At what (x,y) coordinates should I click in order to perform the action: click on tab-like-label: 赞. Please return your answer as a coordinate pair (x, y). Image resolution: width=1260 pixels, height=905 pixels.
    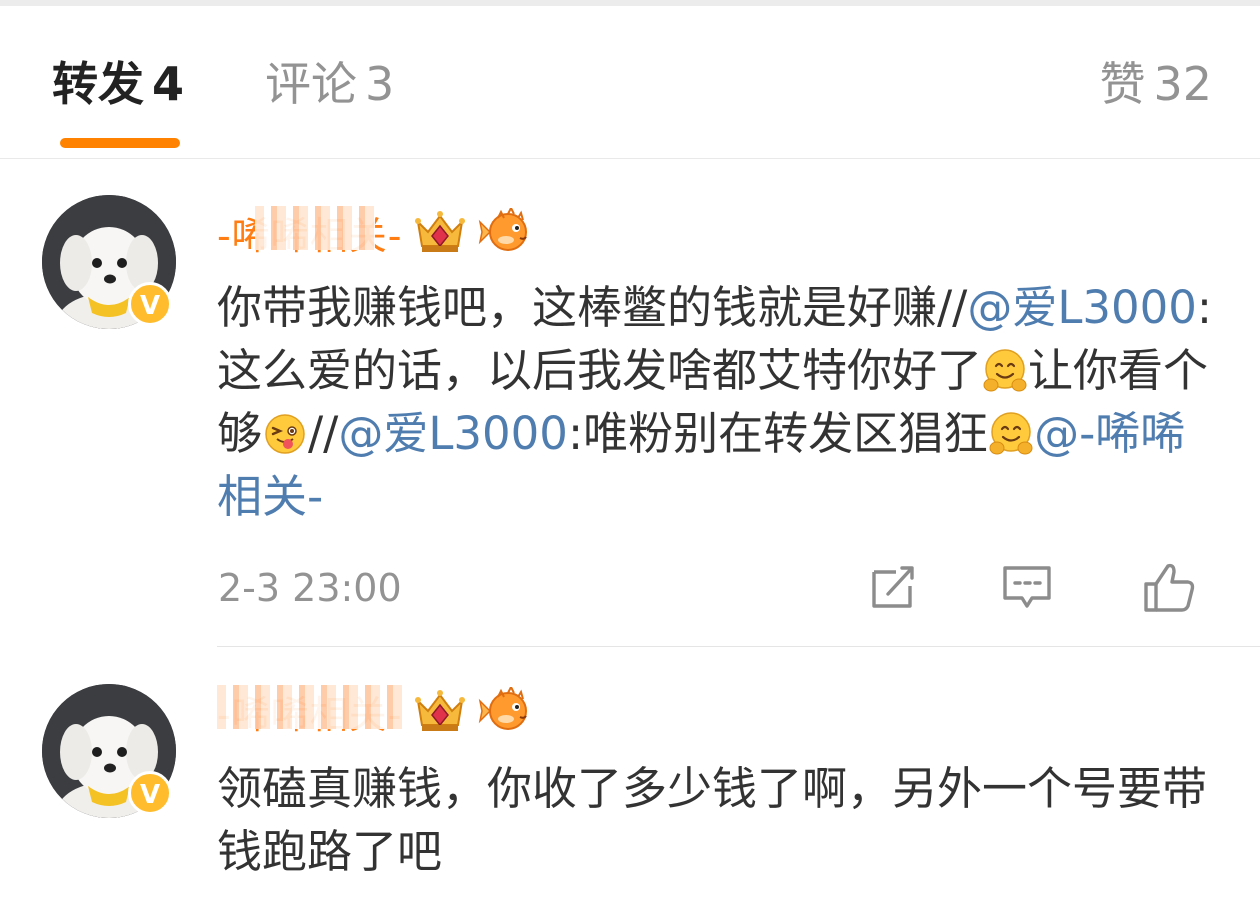
    Looking at the image, I should click on (1122, 84).